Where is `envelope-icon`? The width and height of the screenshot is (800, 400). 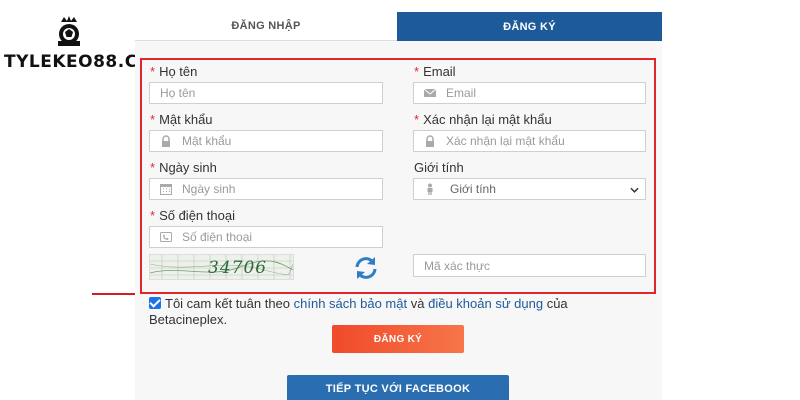 envelope-icon is located at coordinates (430, 92).